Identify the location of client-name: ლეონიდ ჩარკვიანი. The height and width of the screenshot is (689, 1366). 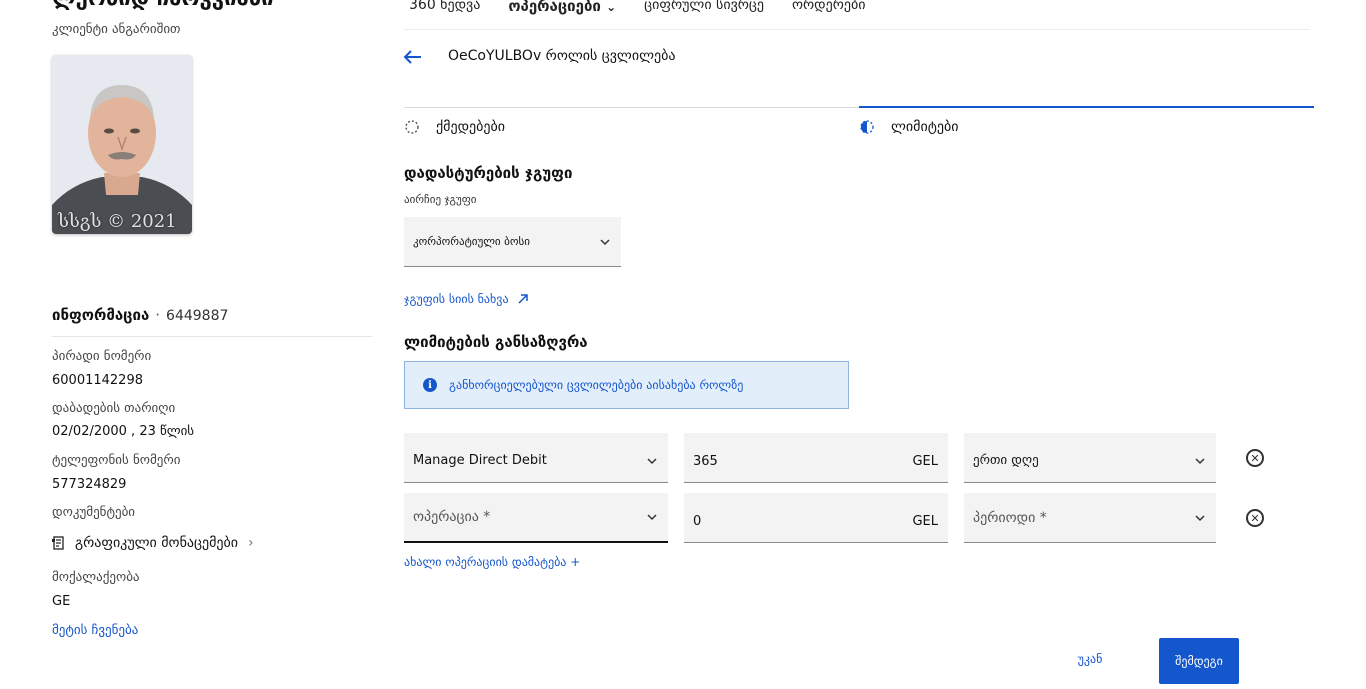
(163, 5).